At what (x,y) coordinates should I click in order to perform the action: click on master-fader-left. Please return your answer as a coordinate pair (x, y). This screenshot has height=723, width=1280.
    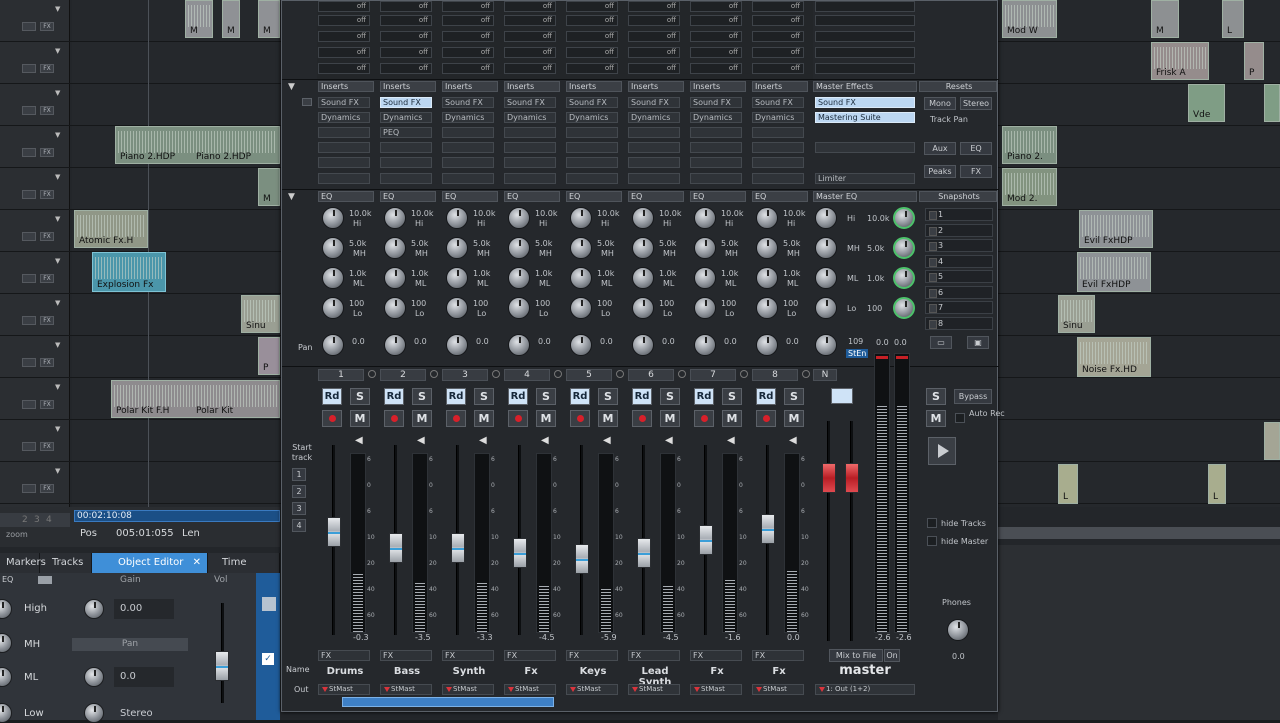
    Looking at the image, I should click on (829, 478).